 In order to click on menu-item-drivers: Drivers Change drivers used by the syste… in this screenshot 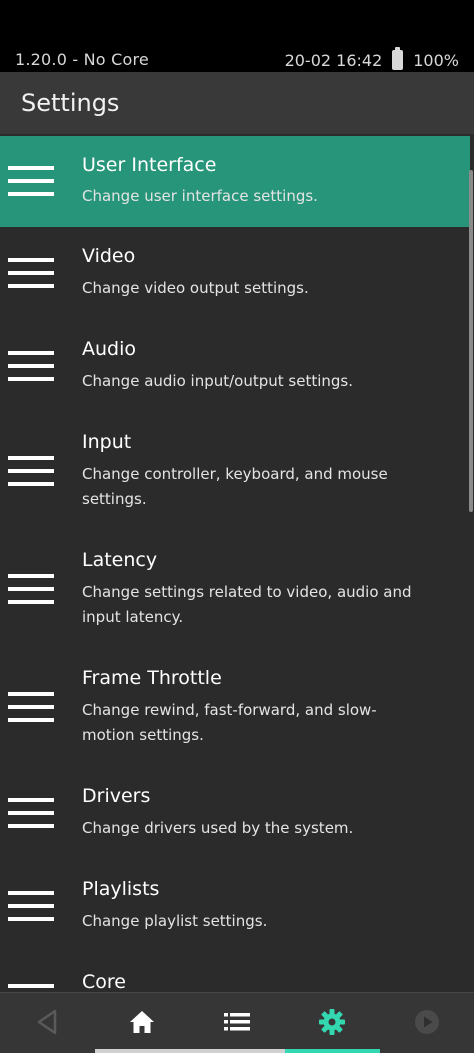, I will do `click(235, 813)`.